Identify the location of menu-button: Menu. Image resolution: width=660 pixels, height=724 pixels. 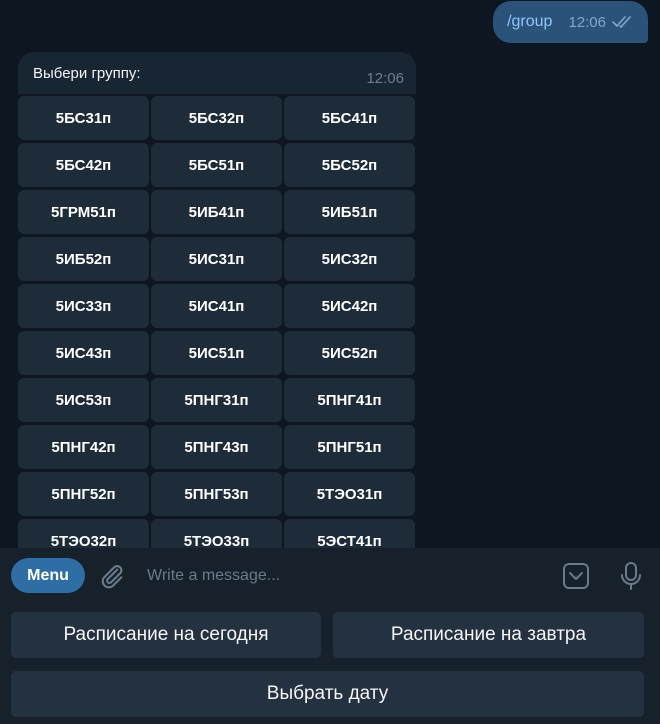
(48, 575).